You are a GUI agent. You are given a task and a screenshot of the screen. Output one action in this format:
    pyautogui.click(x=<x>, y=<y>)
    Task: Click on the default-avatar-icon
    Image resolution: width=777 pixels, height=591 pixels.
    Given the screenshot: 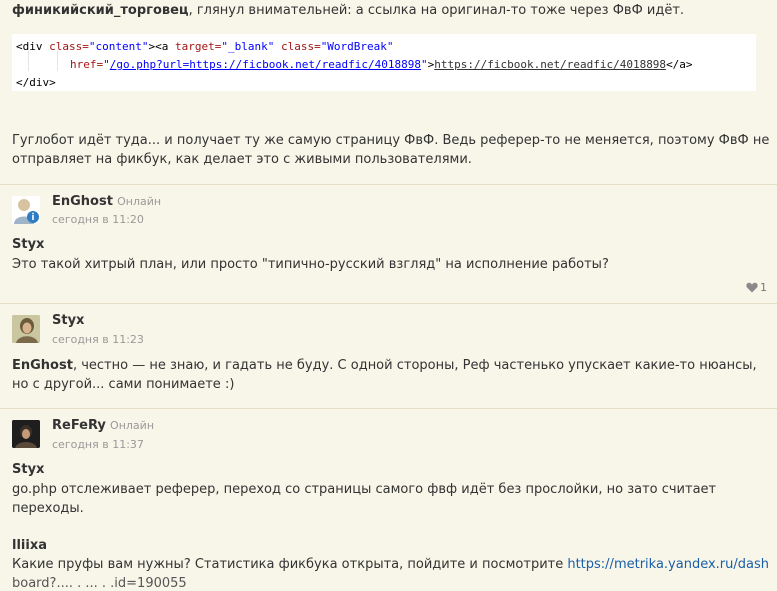 What is the action you would take?
    pyautogui.click(x=26, y=210)
    